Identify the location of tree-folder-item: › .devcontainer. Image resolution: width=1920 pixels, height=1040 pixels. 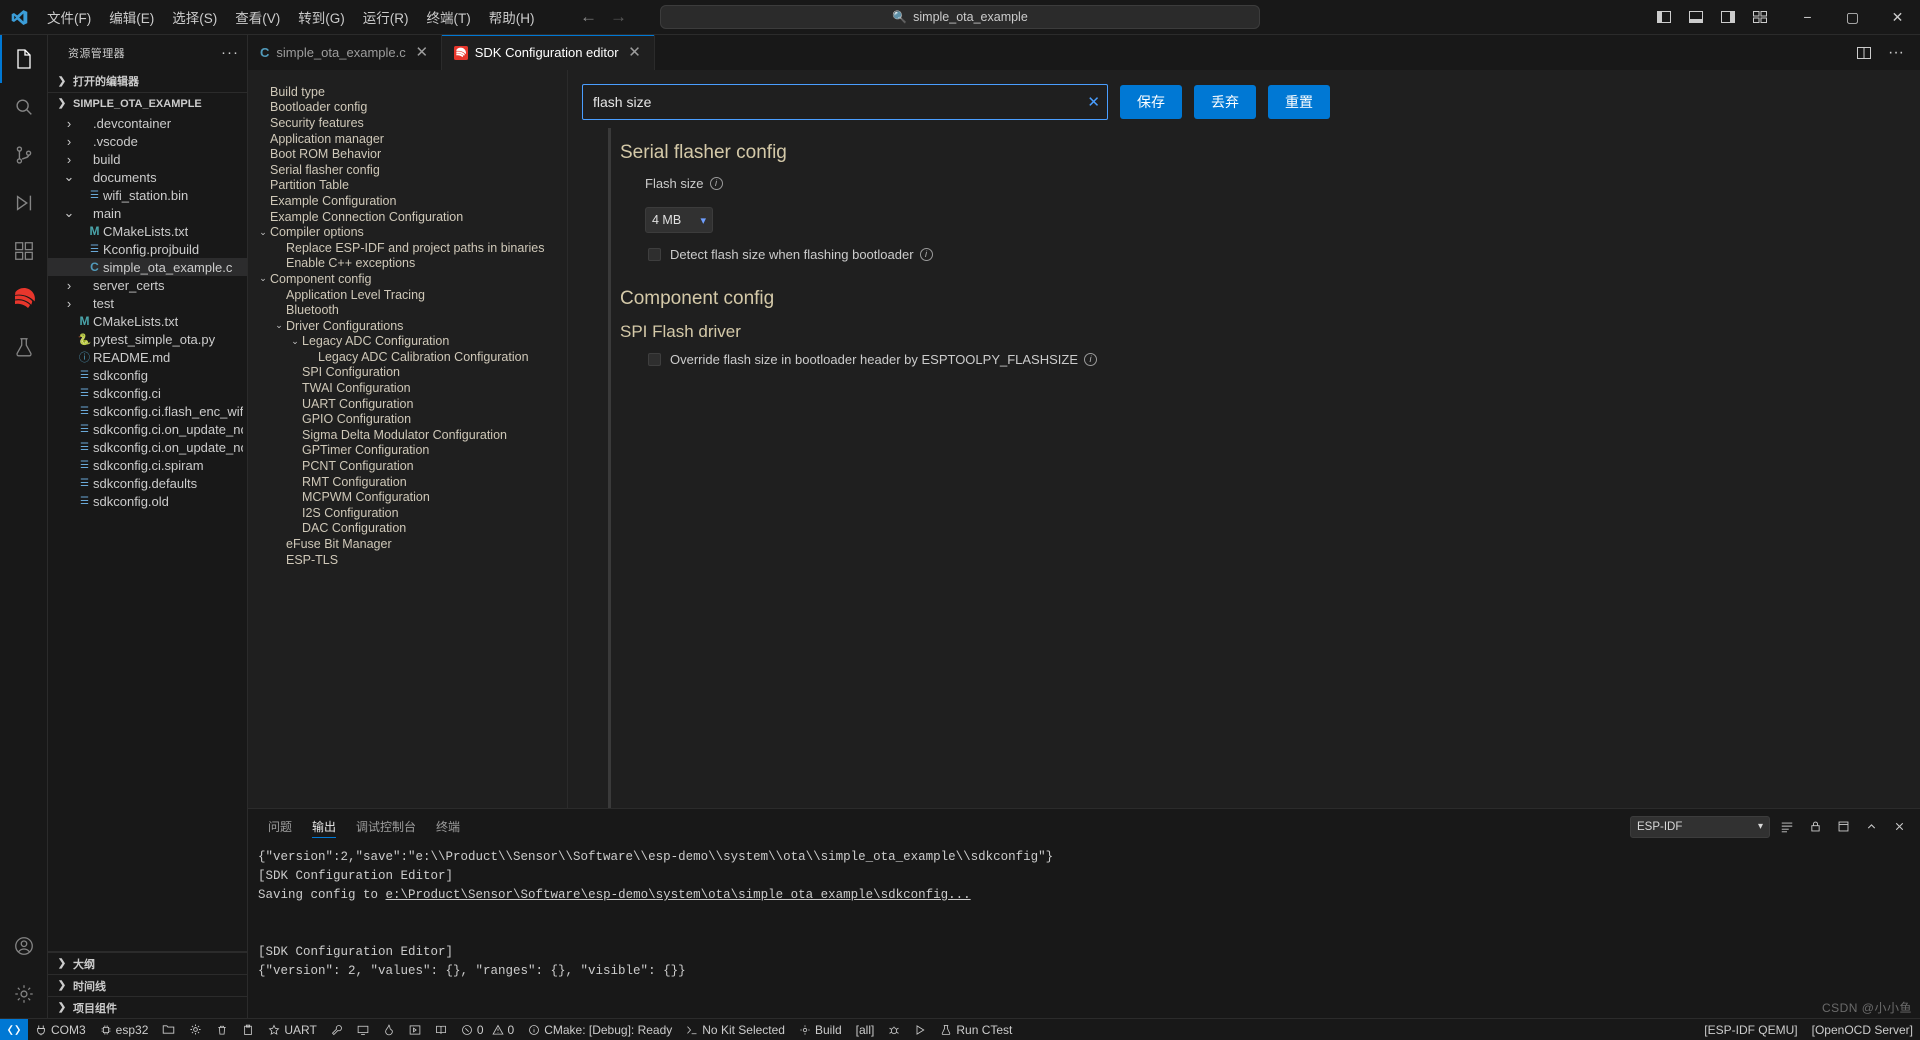
(147, 123).